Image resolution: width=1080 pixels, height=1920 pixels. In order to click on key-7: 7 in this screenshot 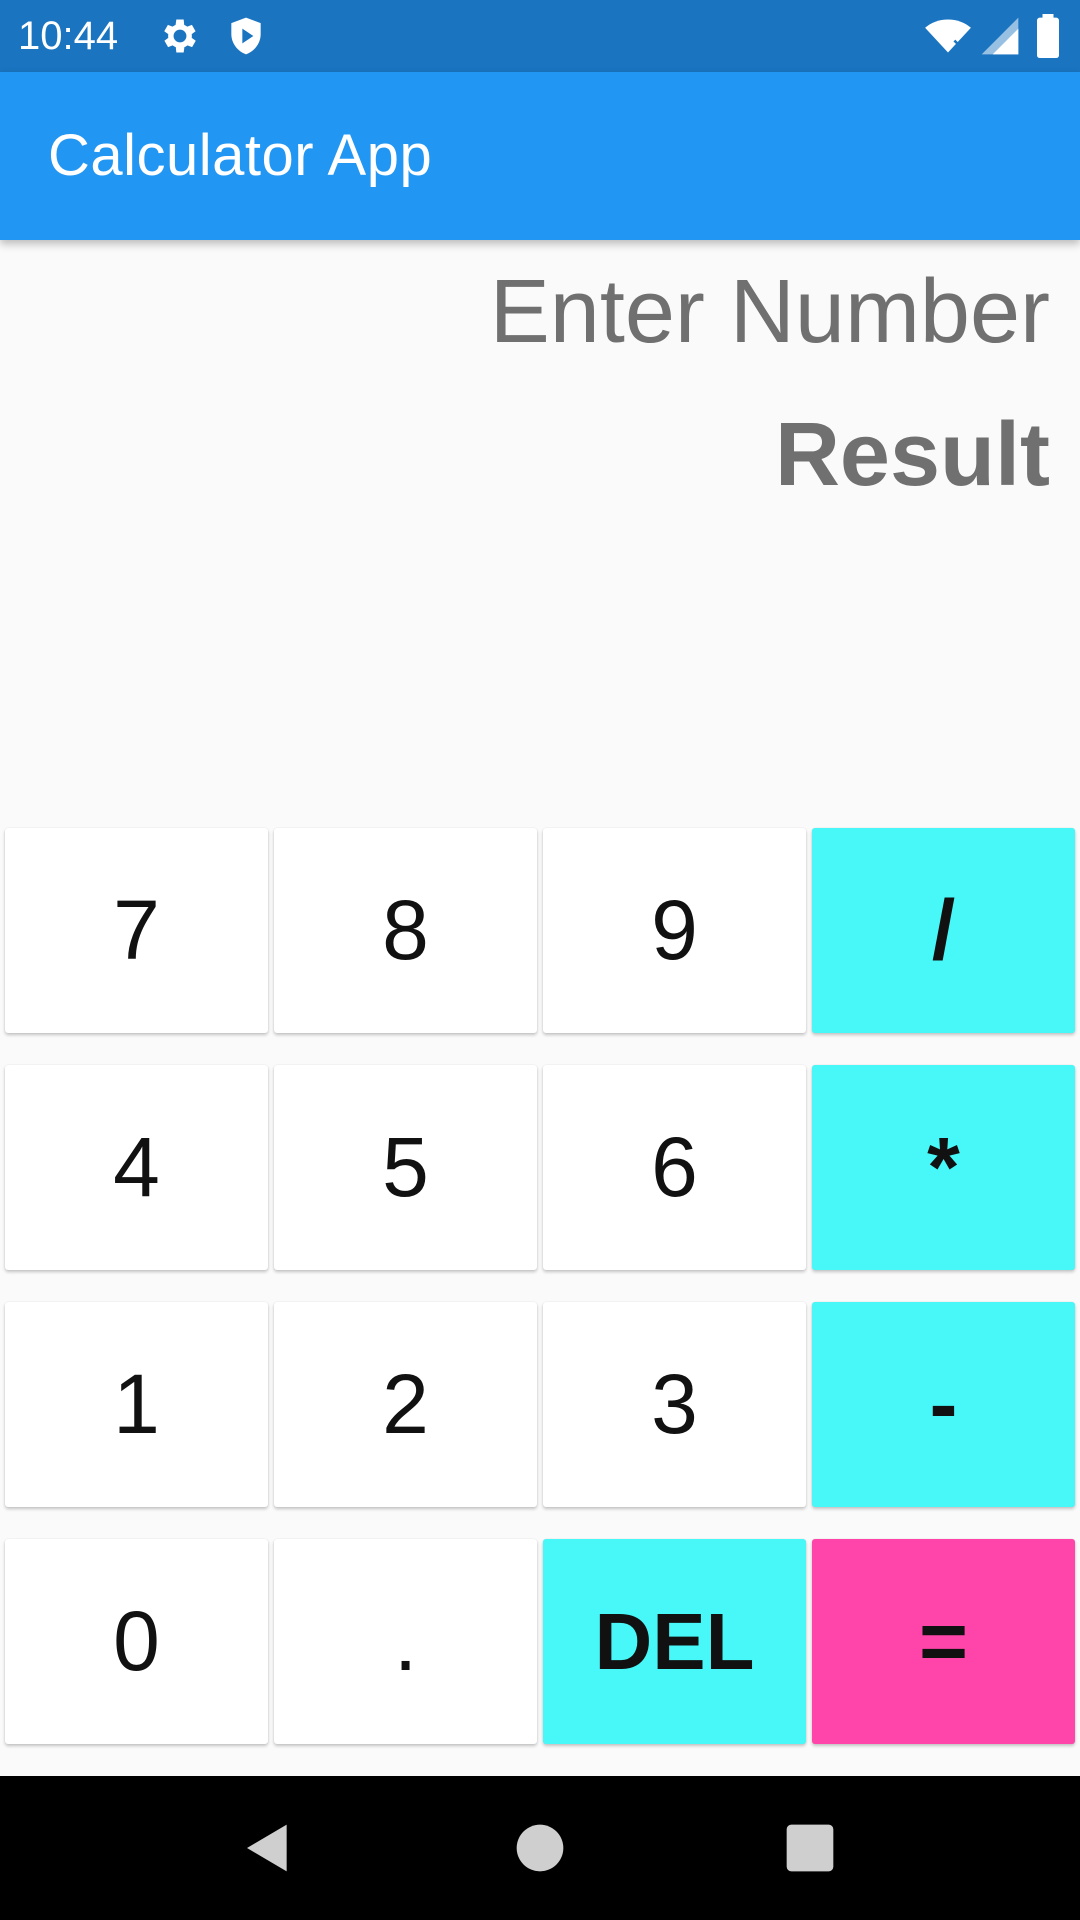, I will do `click(136, 930)`.